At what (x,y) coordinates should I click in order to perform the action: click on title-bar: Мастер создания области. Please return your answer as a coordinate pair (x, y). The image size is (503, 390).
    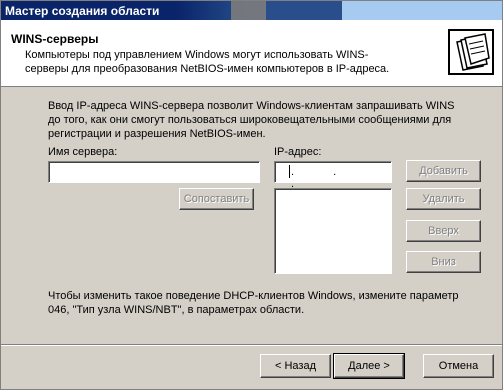
    Looking at the image, I should click on (251, 10).